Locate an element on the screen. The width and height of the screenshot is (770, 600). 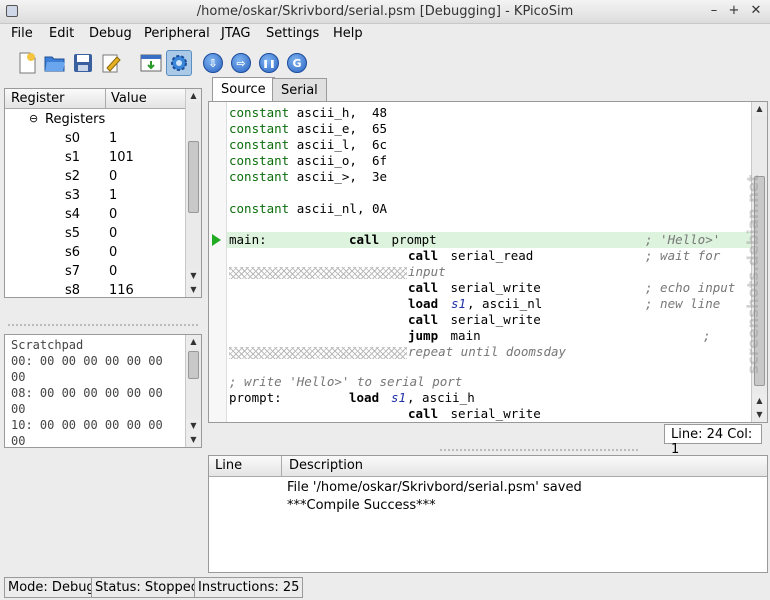
register-name: s7 is located at coordinates (73, 271).